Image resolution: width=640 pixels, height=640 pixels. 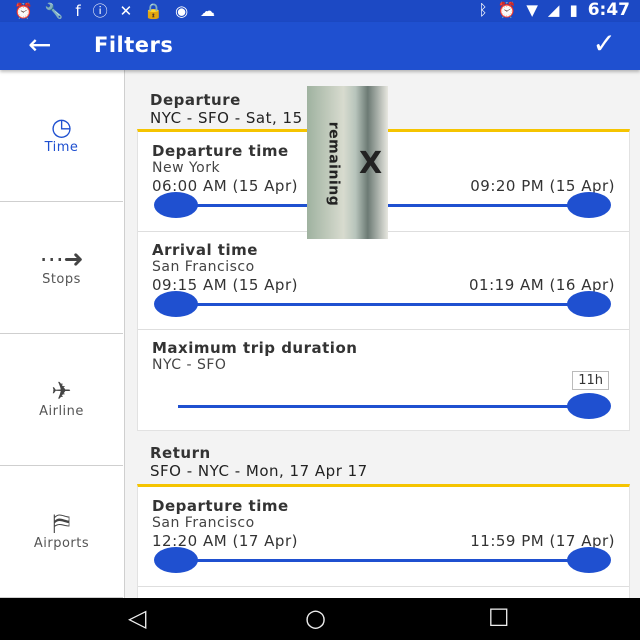 What do you see at coordinates (604, 44) in the screenshot?
I see `checkmark-icon: ✓` at bounding box center [604, 44].